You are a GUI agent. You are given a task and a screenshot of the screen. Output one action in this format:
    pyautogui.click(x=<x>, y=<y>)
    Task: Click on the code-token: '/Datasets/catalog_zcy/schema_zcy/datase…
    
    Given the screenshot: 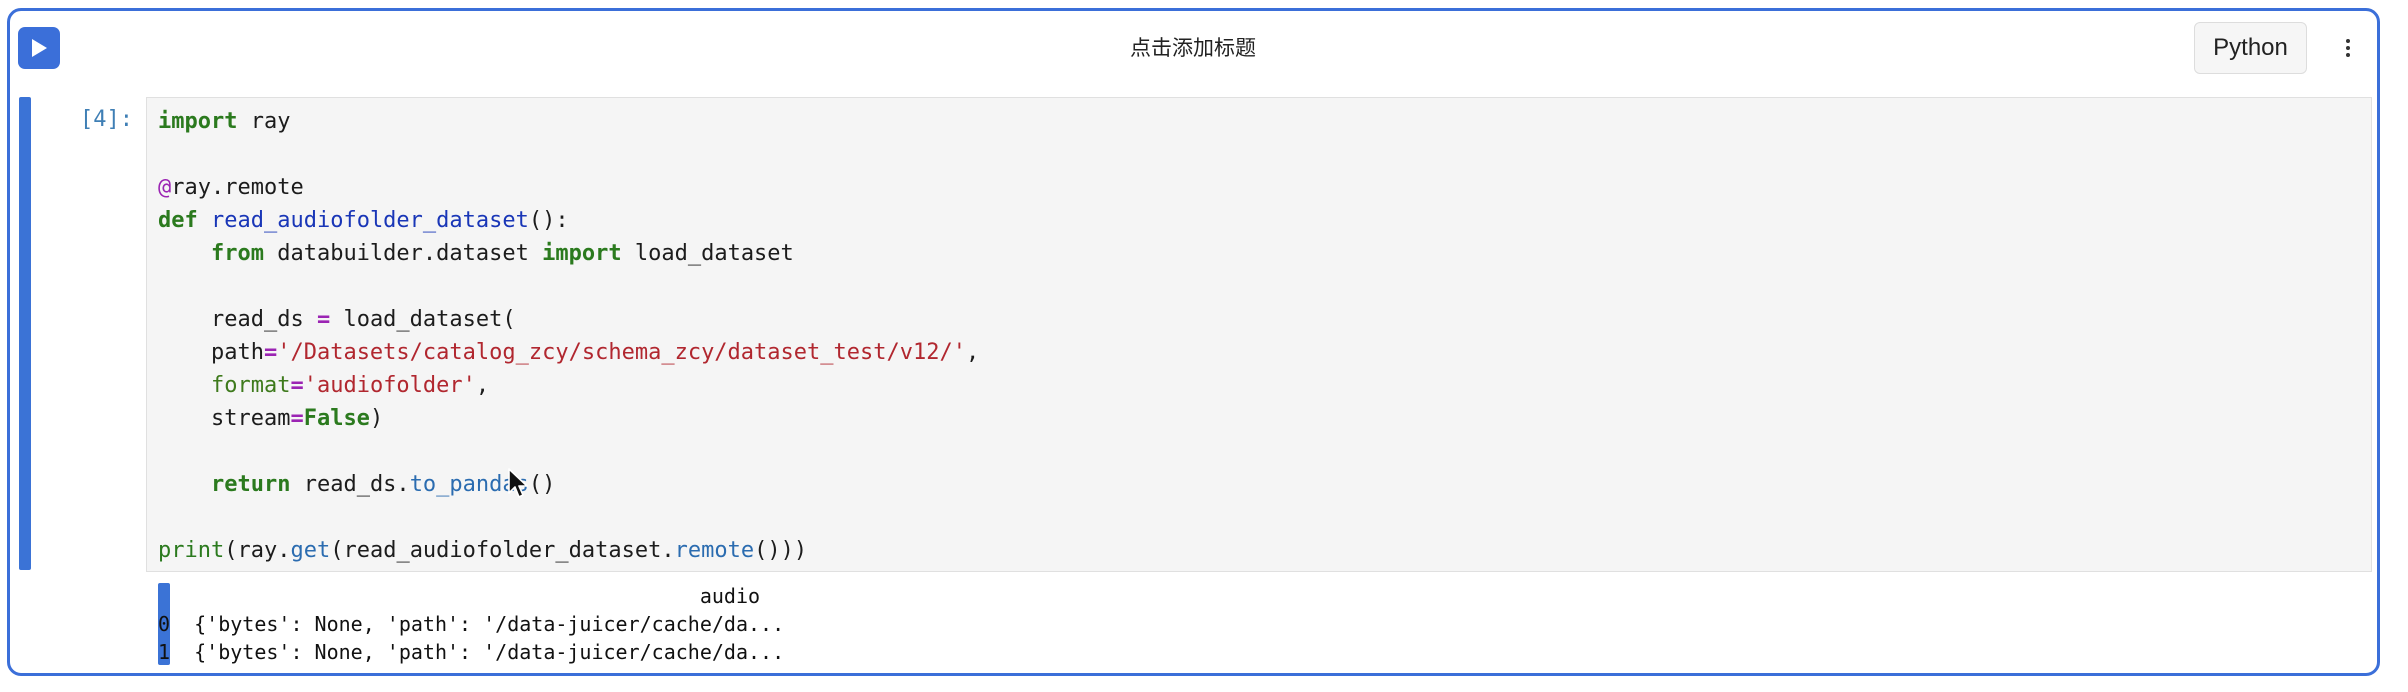 What is the action you would take?
    pyautogui.click(x=621, y=352)
    